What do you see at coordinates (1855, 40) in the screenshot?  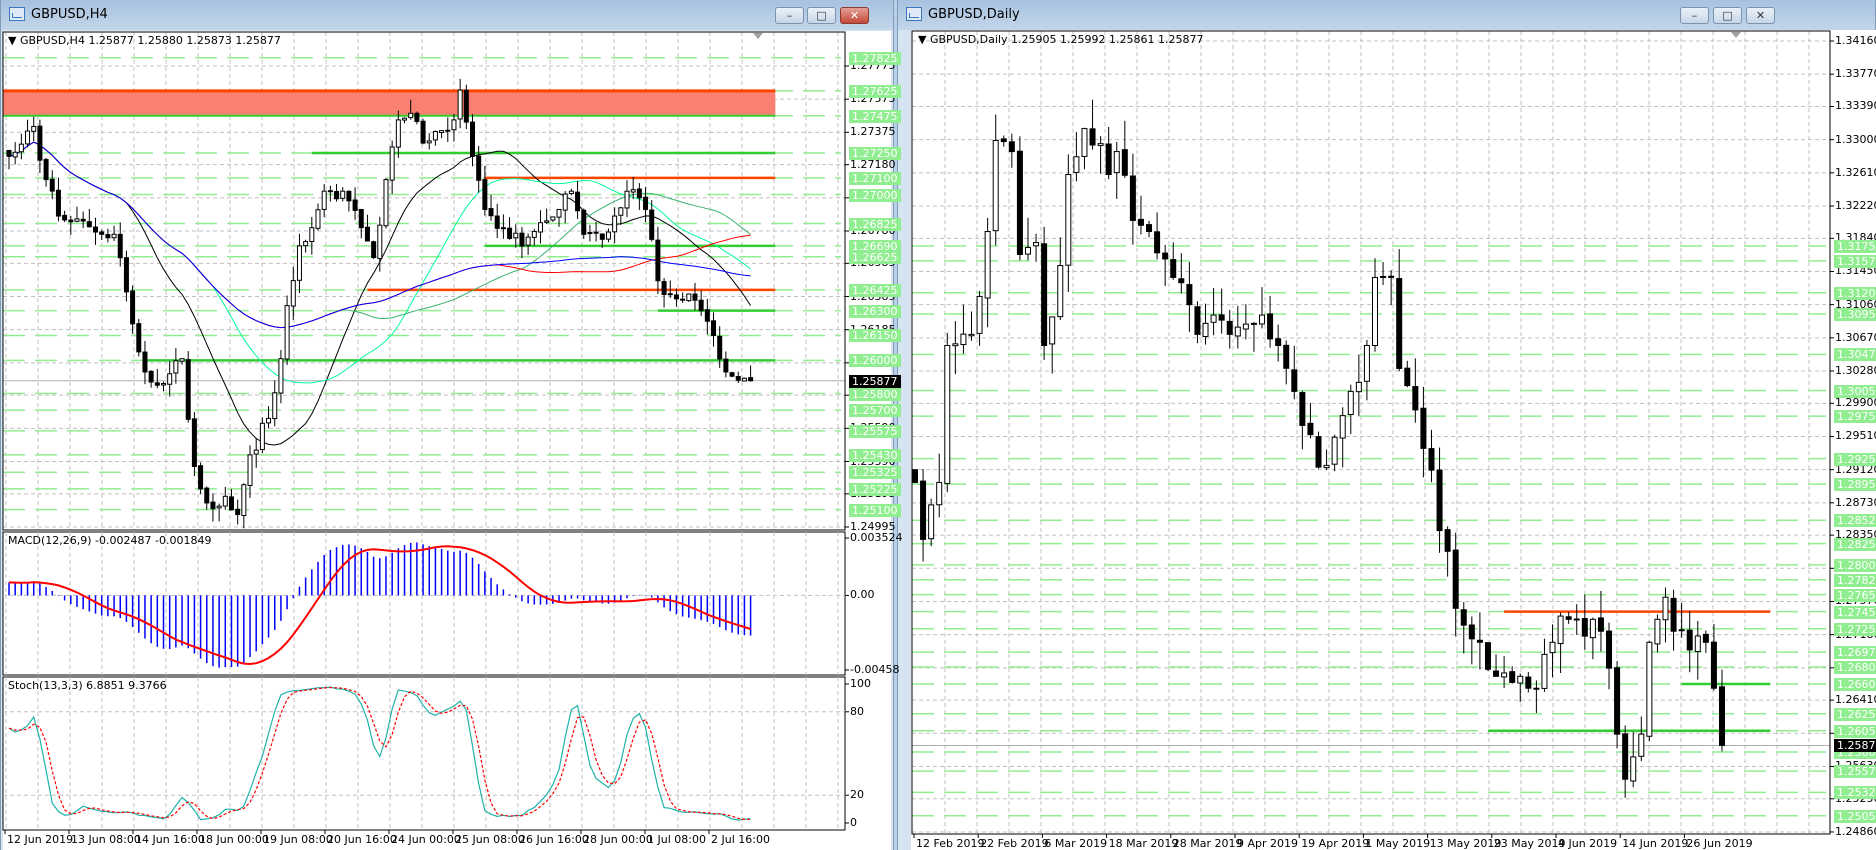 I see `price-tick-label: 1.34160` at bounding box center [1855, 40].